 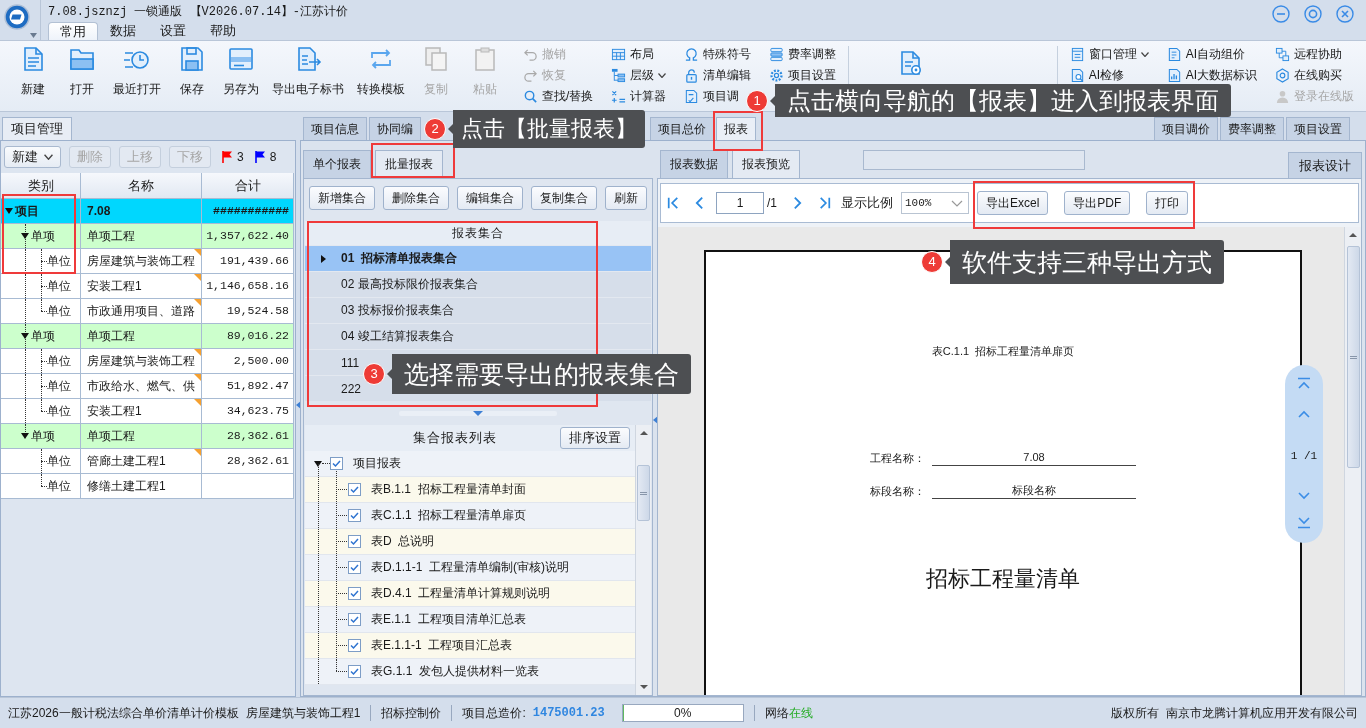 What do you see at coordinates (549, 129) in the screenshot?
I see `callout-text: 点击【批量报表】` at bounding box center [549, 129].